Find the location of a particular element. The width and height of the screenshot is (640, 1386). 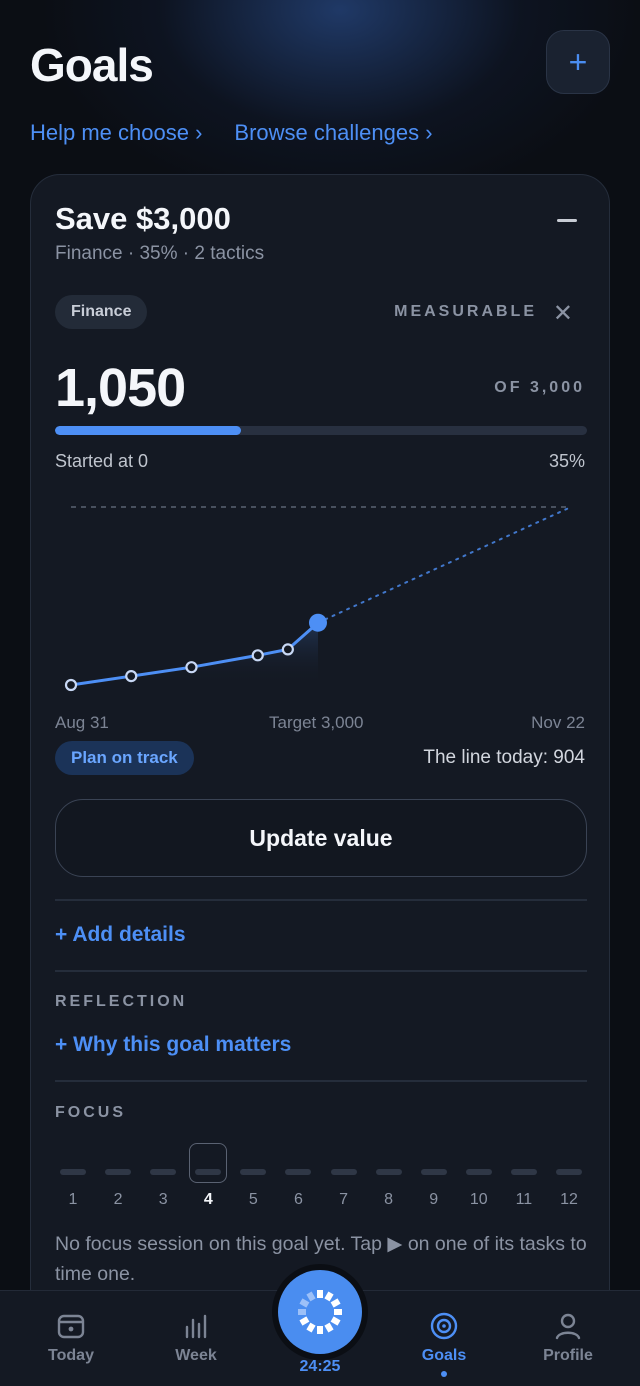

calendar-icon is located at coordinates (71, 1326).